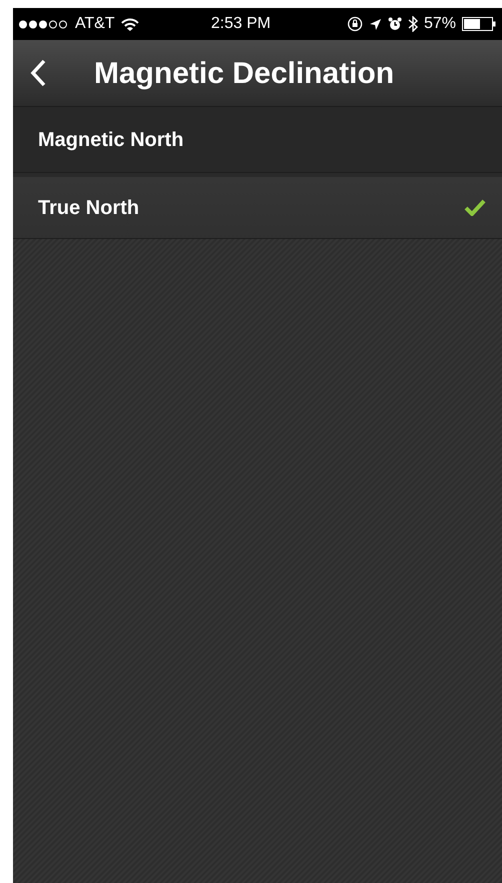  I want to click on status-time: 2:53 PM, so click(241, 24).